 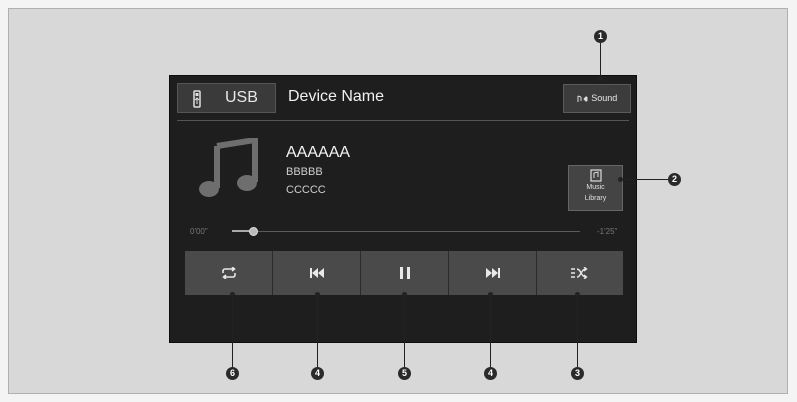 I want to click on shuffle-icon, so click(x=579, y=273).